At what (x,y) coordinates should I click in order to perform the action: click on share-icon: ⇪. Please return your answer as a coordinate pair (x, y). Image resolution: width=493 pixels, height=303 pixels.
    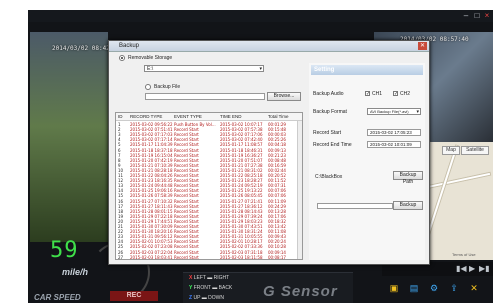
    Looking at the image, I should click on (454, 288).